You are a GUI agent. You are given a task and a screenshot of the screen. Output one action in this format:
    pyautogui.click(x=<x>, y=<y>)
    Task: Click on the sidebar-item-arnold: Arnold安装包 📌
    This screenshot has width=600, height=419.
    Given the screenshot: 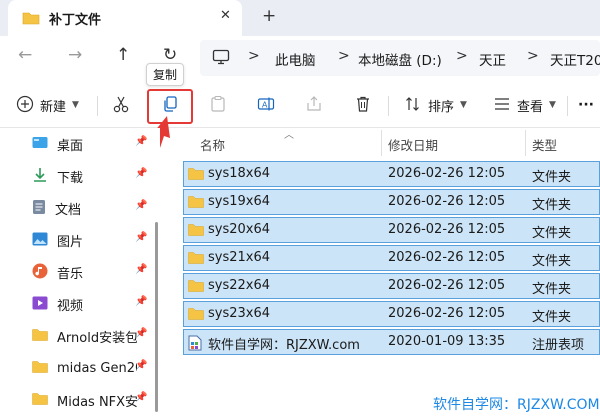 What is the action you would take?
    pyautogui.click(x=94, y=336)
    